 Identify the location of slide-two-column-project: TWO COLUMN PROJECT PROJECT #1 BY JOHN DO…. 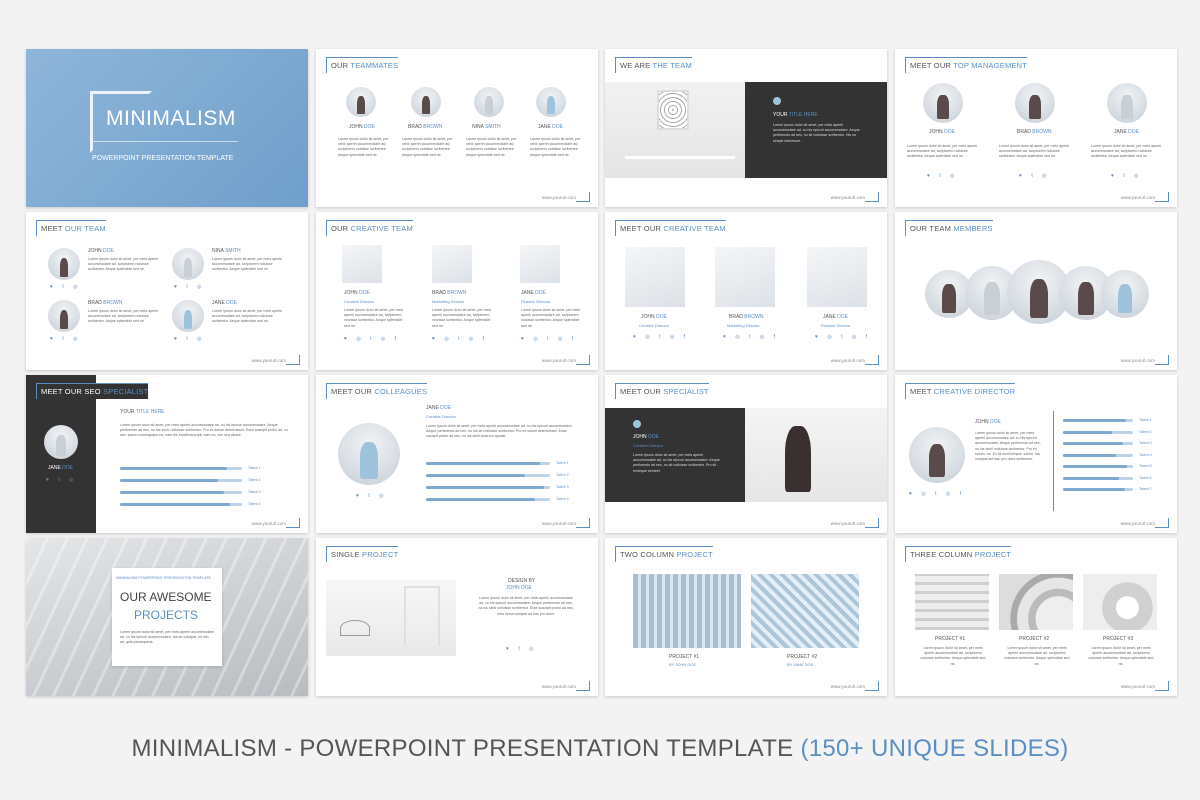
(746, 617).